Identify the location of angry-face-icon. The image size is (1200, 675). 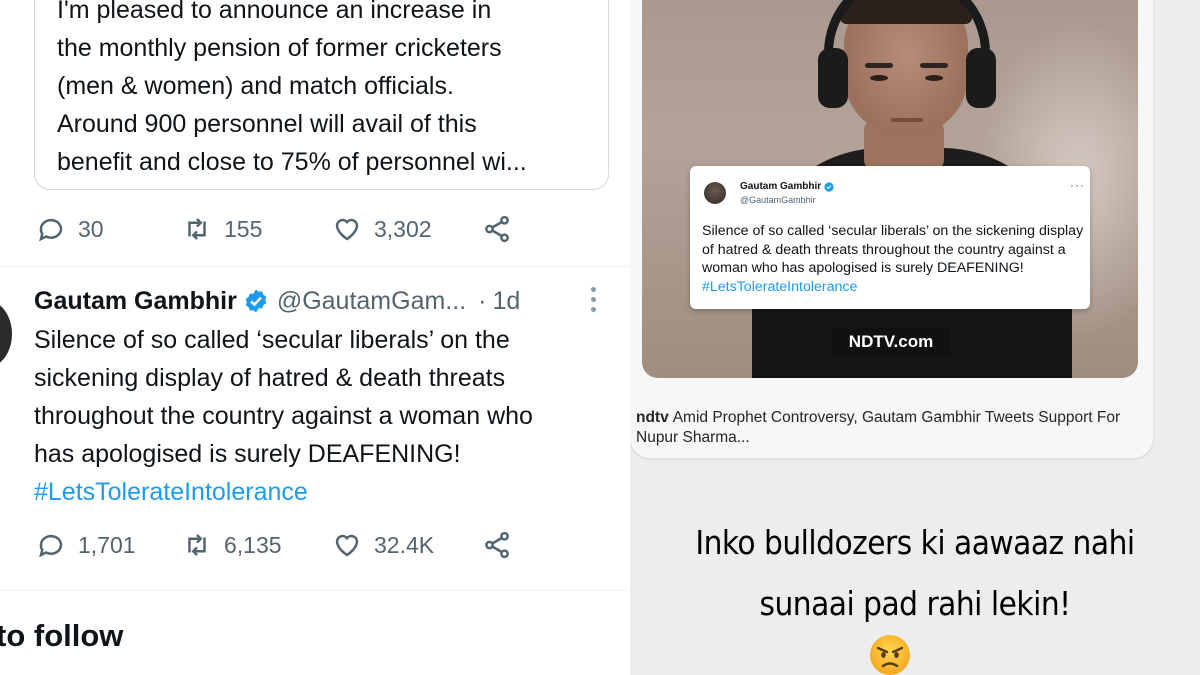
(890, 655).